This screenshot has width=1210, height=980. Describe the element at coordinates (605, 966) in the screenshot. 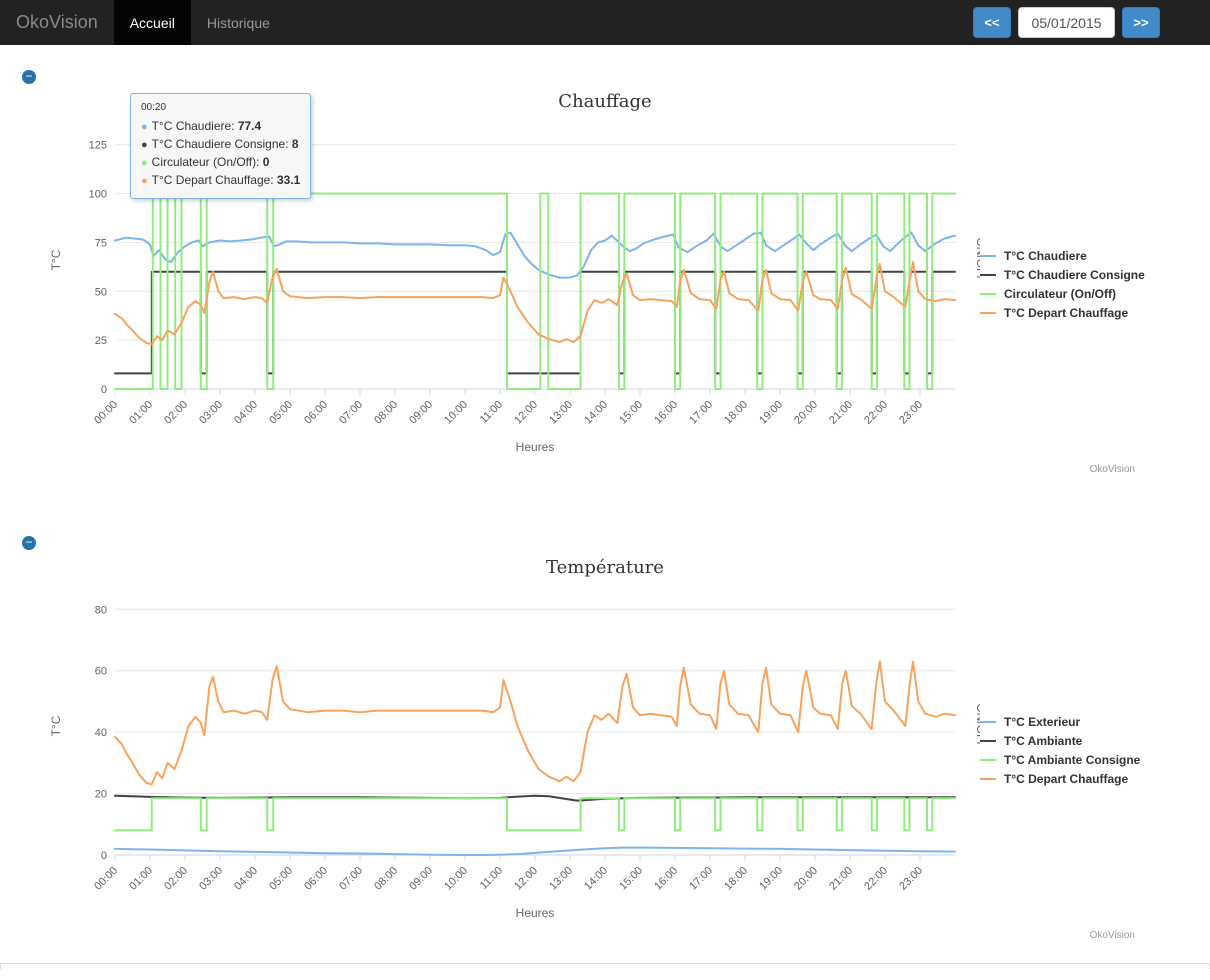

I see `panel-bottom-border` at that location.